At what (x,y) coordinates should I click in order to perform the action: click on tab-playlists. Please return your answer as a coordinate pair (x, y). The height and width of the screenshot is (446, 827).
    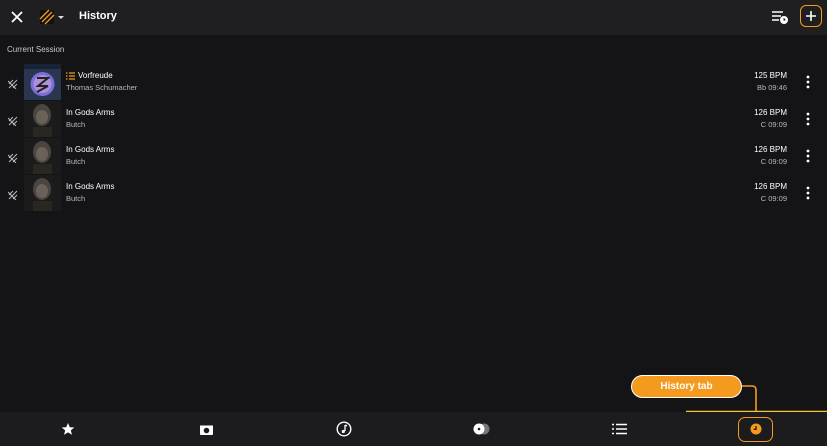
    Looking at the image, I should click on (619, 429).